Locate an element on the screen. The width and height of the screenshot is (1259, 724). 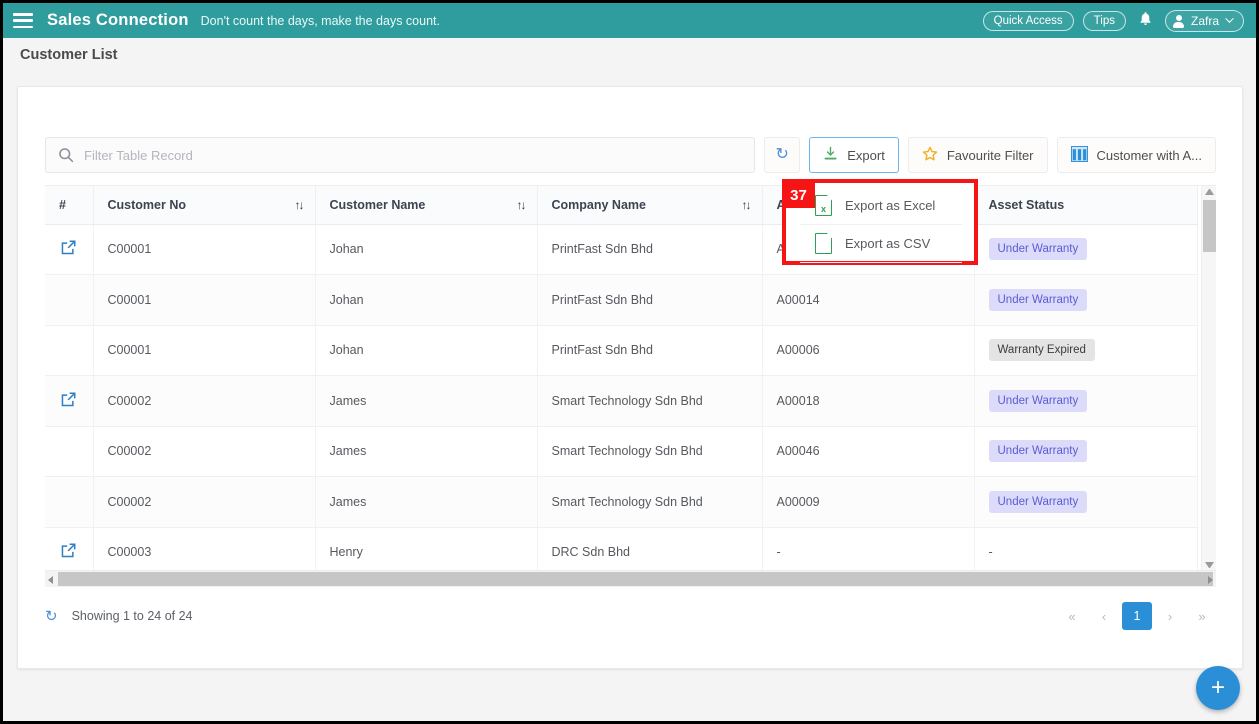
menu-item-label: Export as Excel is located at coordinates (890, 205).